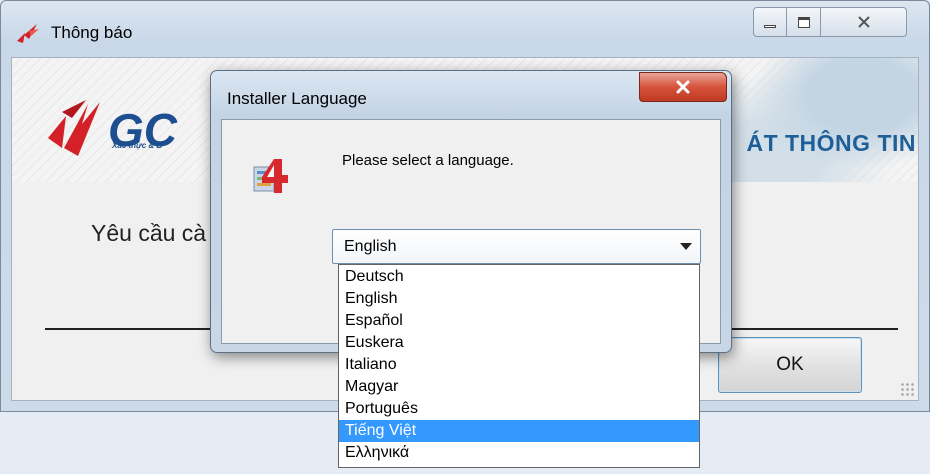 The width and height of the screenshot is (930, 474). I want to click on maximize-icon, so click(803, 22).